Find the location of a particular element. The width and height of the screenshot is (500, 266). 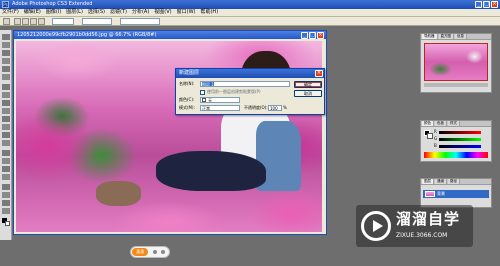

menu-analysis: 分析(A) is located at coordinates (140, 12).